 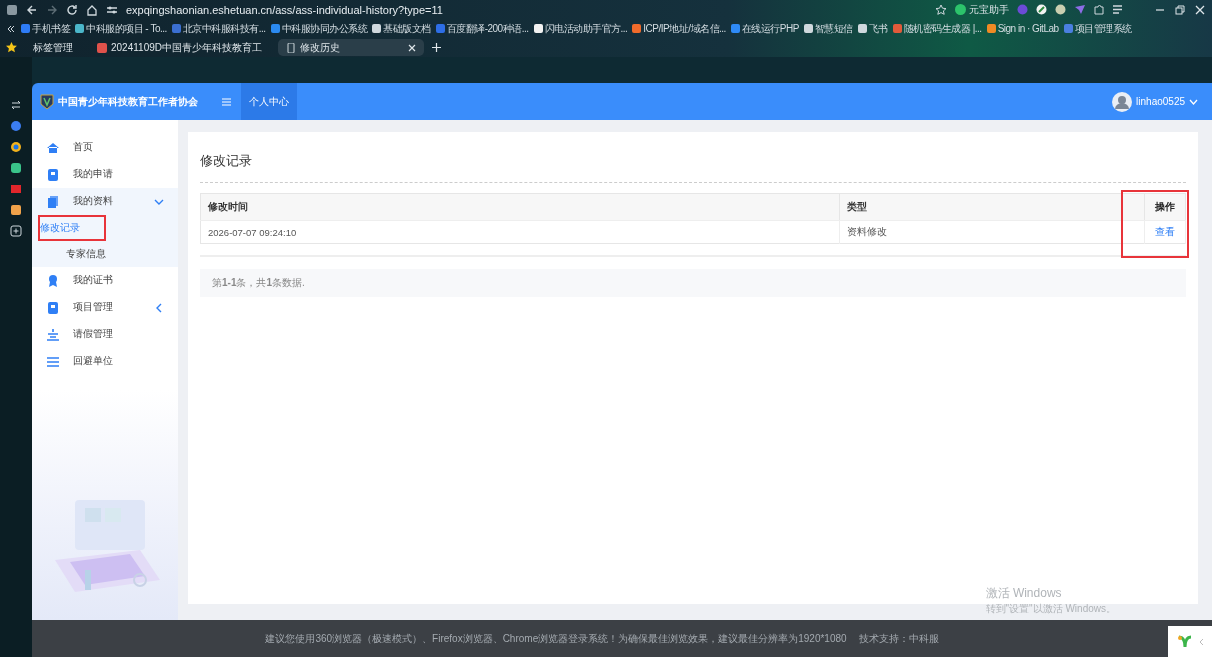 I want to click on forward-icon, so click(x=52, y=9).